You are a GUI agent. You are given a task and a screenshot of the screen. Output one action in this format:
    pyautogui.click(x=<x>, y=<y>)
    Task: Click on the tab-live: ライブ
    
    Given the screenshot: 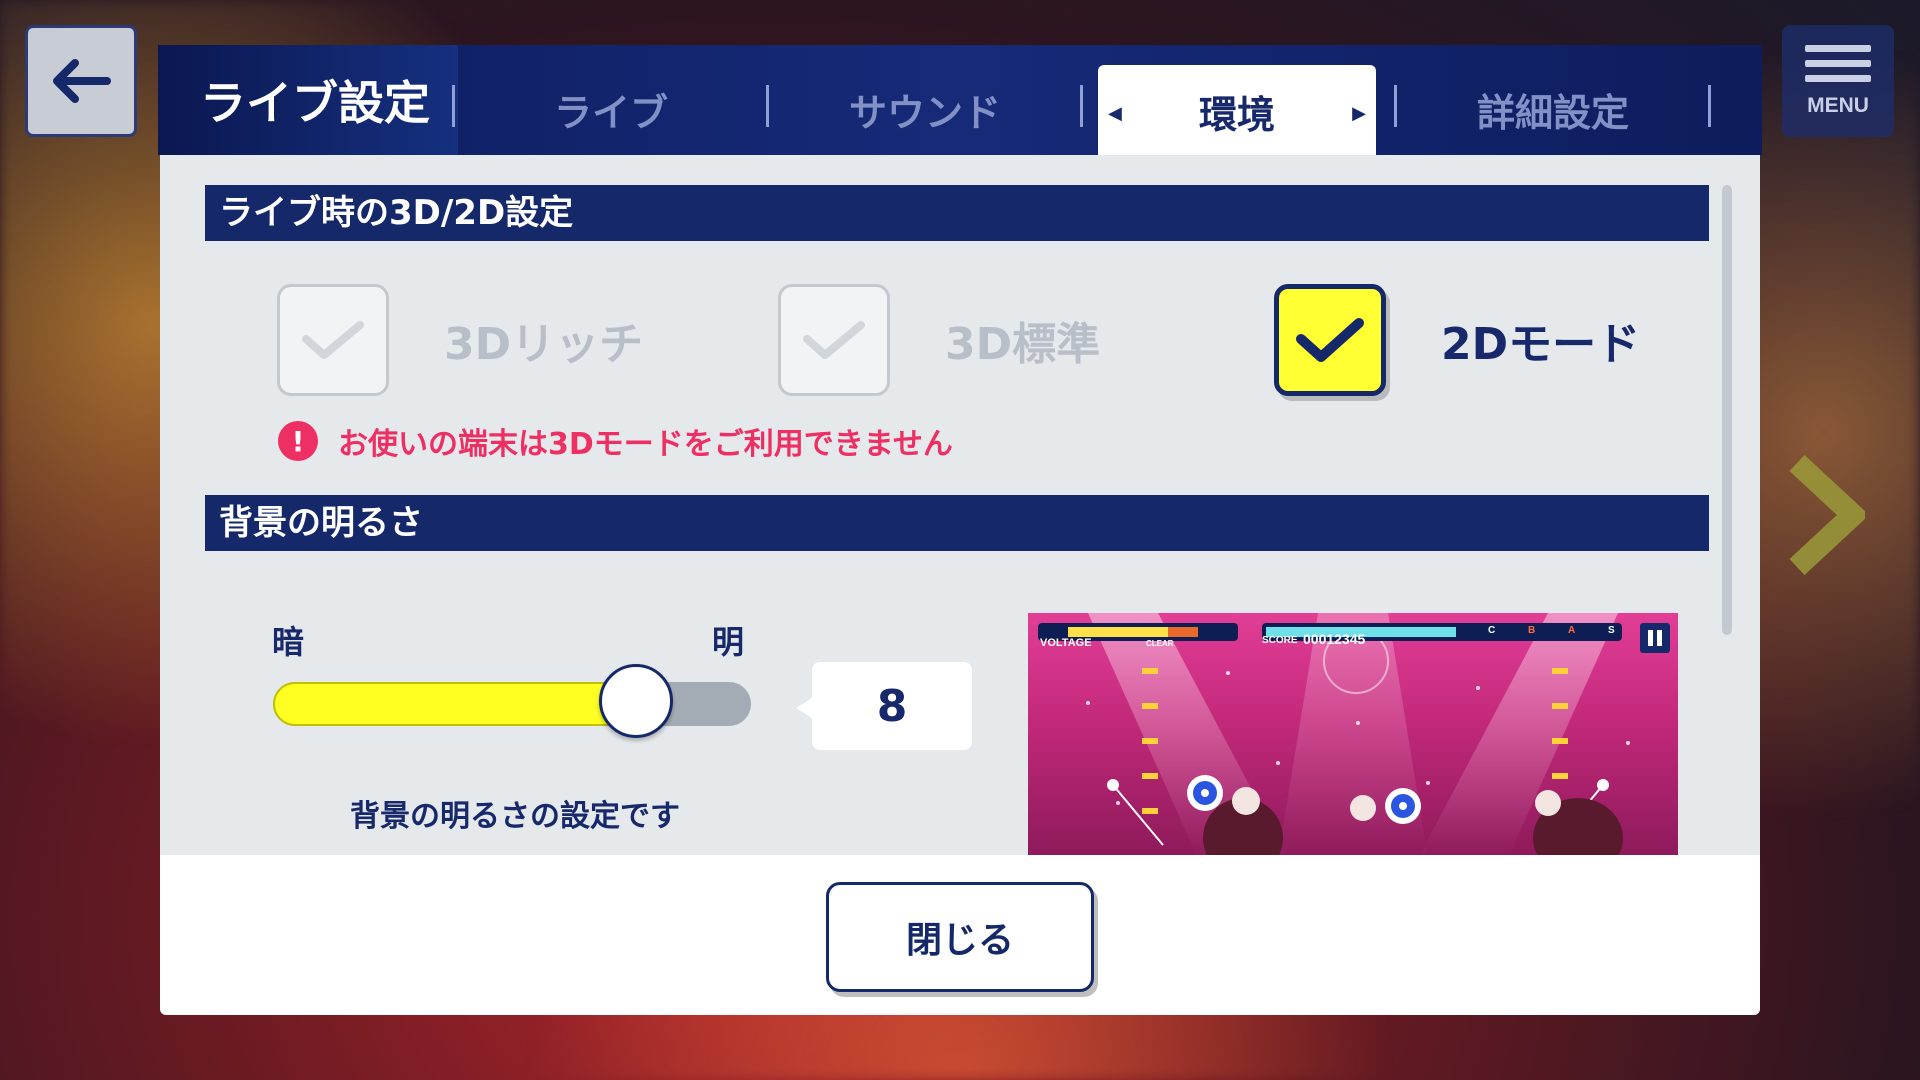 What is the action you would take?
    pyautogui.click(x=611, y=109)
    